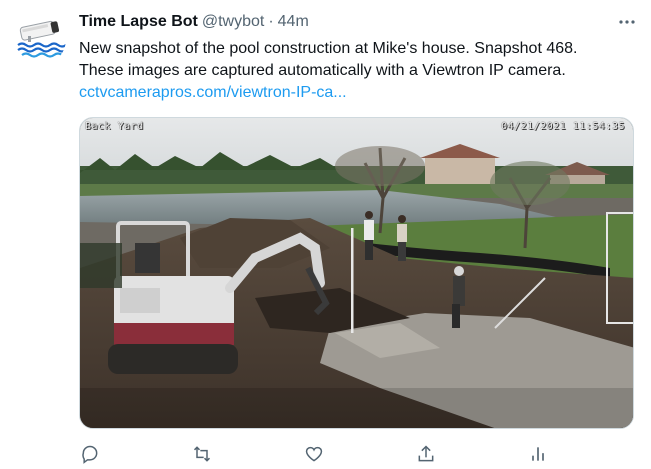 This screenshot has height=469, width=651. Describe the element at coordinates (233, 22) in the screenshot. I see `author-handle: @twybot` at that location.